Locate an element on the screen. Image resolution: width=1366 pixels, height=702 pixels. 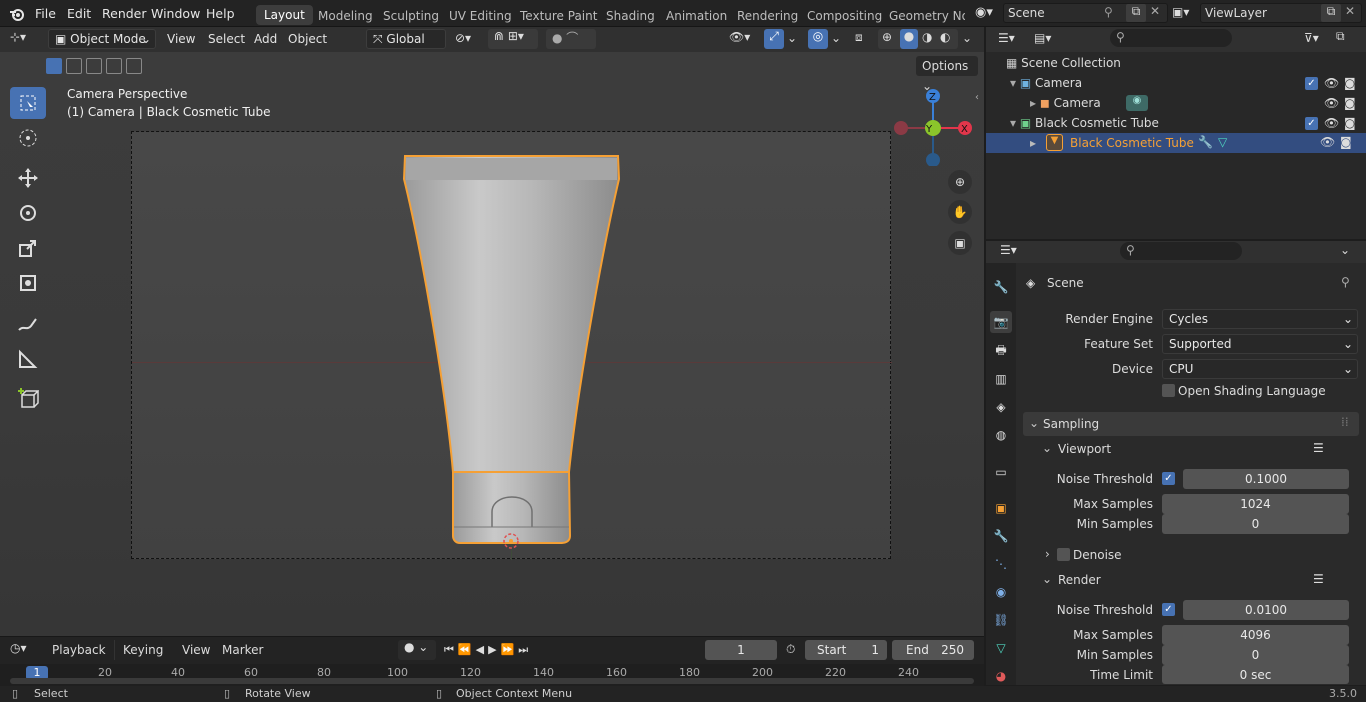
tab-sculpting: Sculpting is located at coordinates (411, 16).